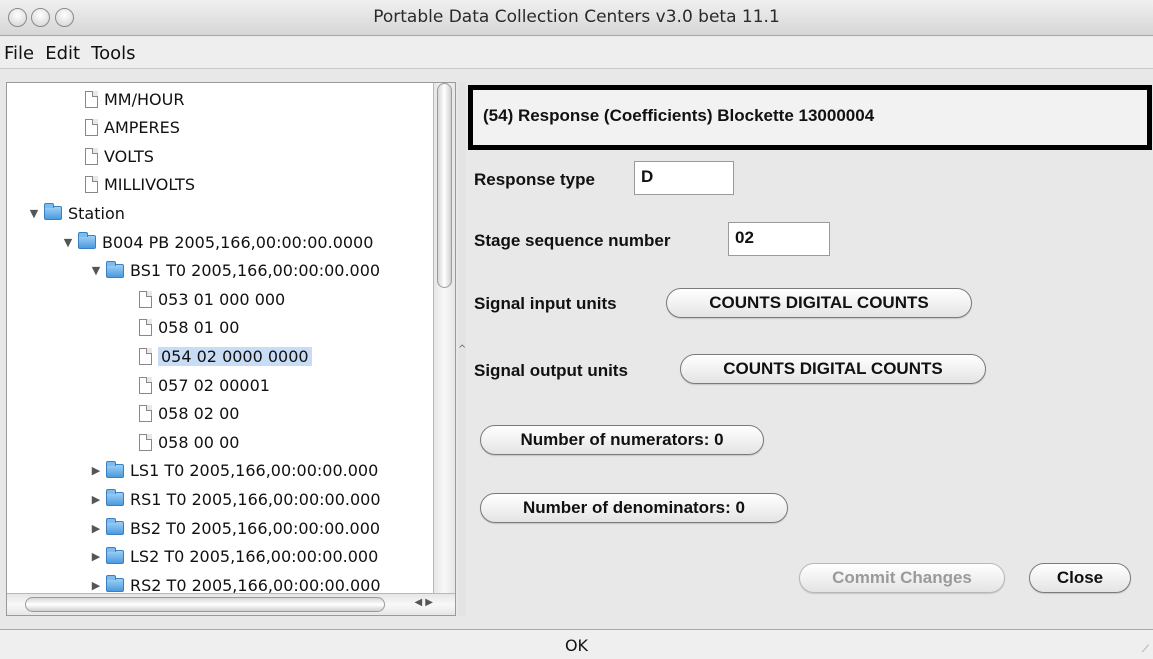 This screenshot has height=659, width=1153. I want to click on tree-folder-node: ▶ BS2 T0 2005,166,00:00:00.000, so click(234, 528).